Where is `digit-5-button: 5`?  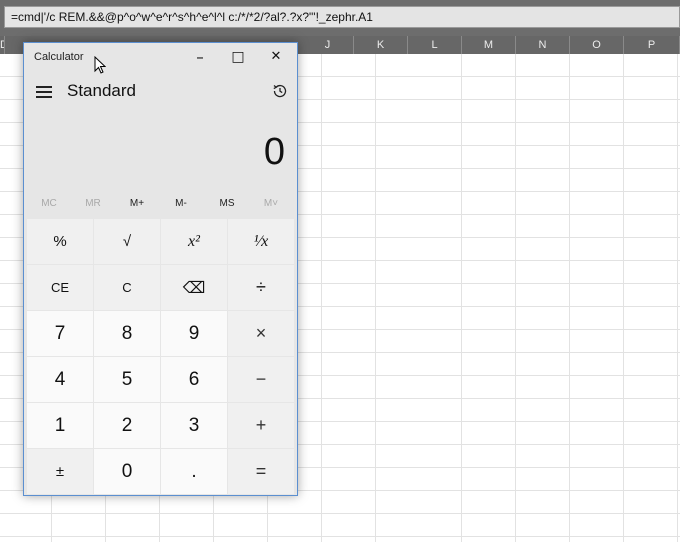
digit-5-button: 5 is located at coordinates (127, 379).